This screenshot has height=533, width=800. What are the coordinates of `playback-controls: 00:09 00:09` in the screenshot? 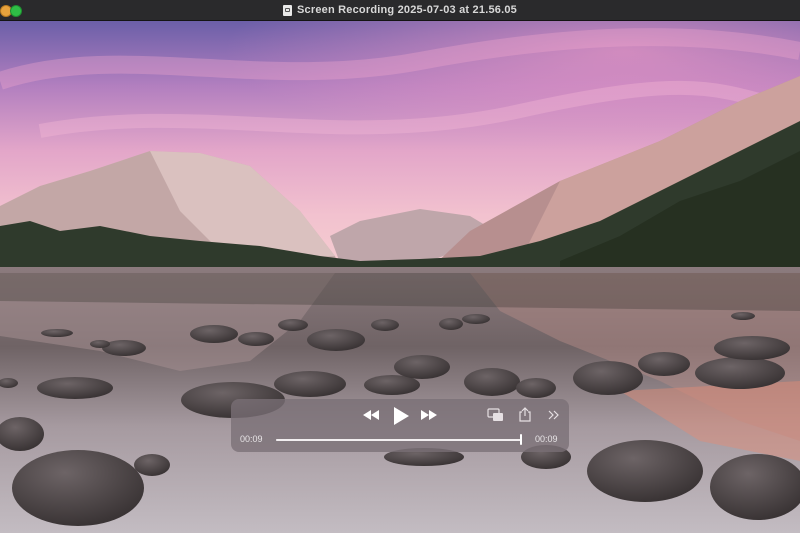 It's located at (400, 425).